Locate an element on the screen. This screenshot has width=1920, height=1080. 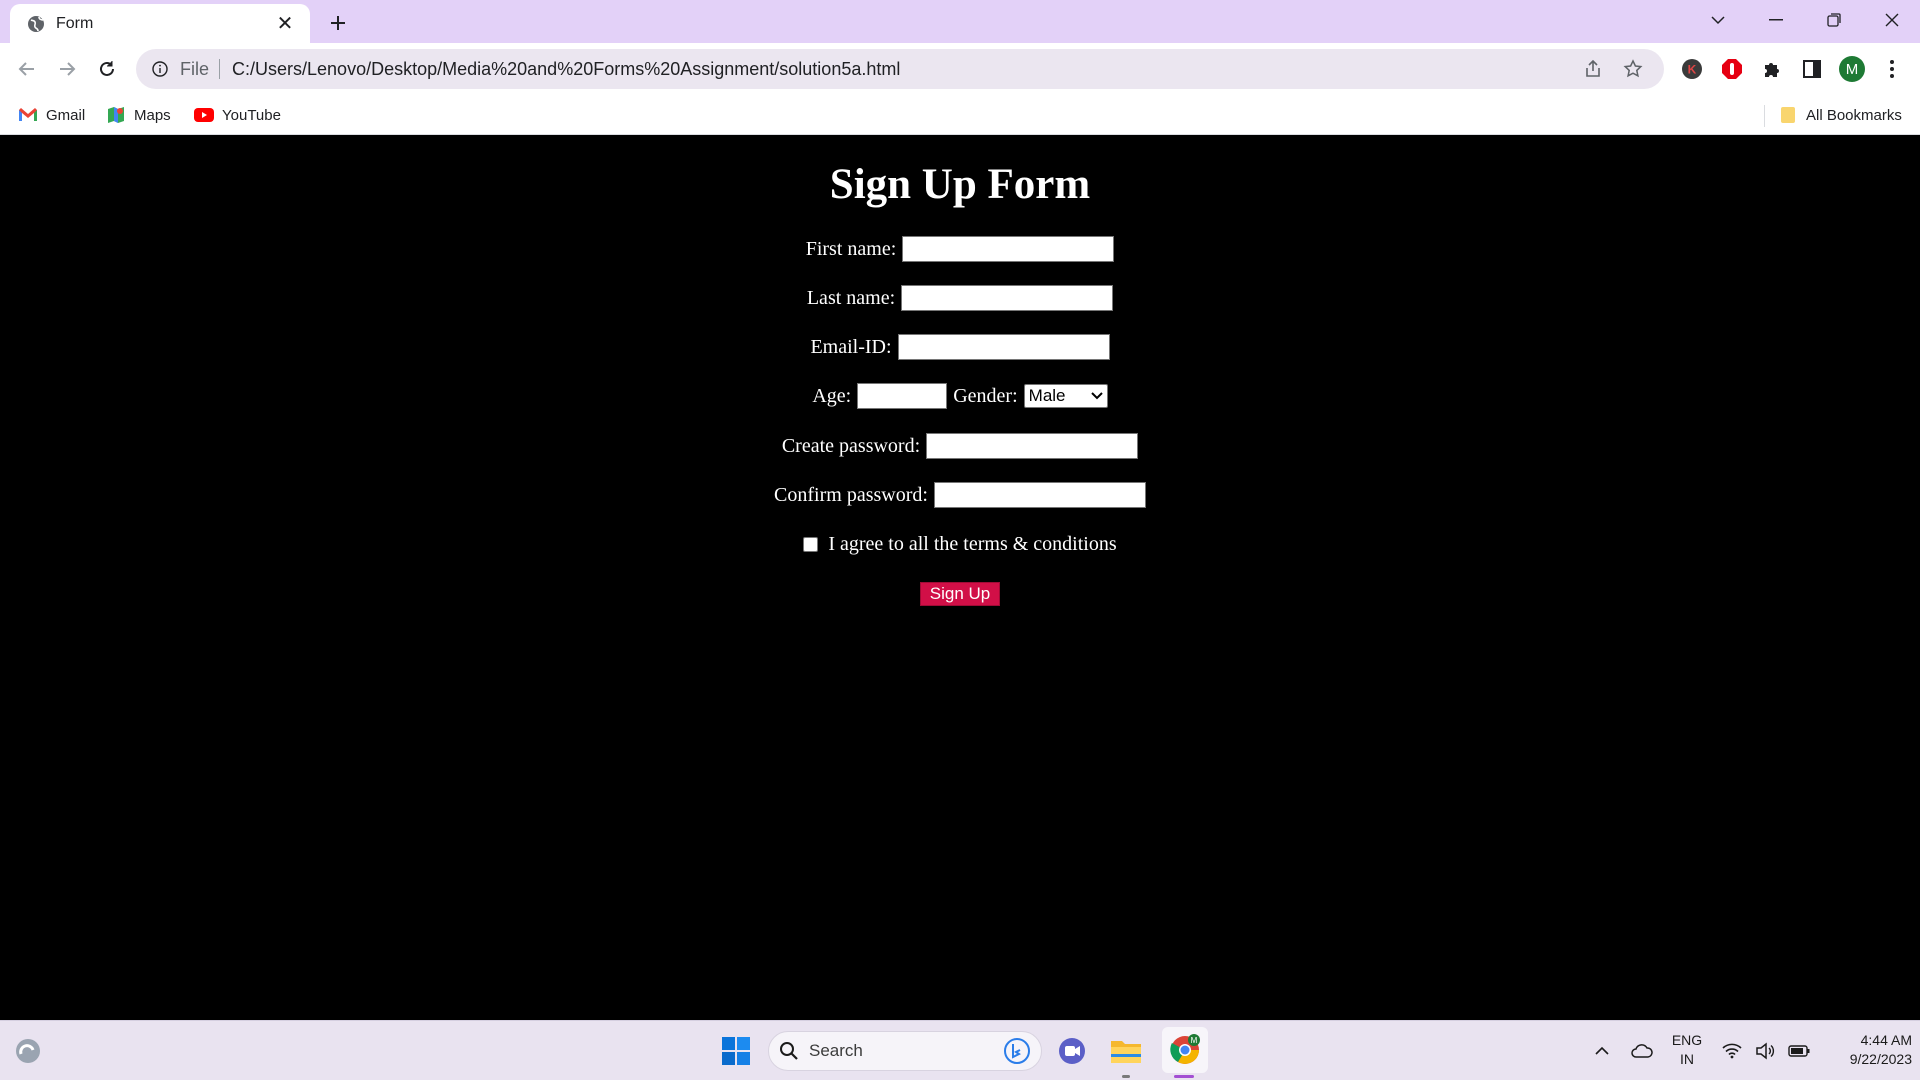
arrow-right-icon is located at coordinates (68, 69).